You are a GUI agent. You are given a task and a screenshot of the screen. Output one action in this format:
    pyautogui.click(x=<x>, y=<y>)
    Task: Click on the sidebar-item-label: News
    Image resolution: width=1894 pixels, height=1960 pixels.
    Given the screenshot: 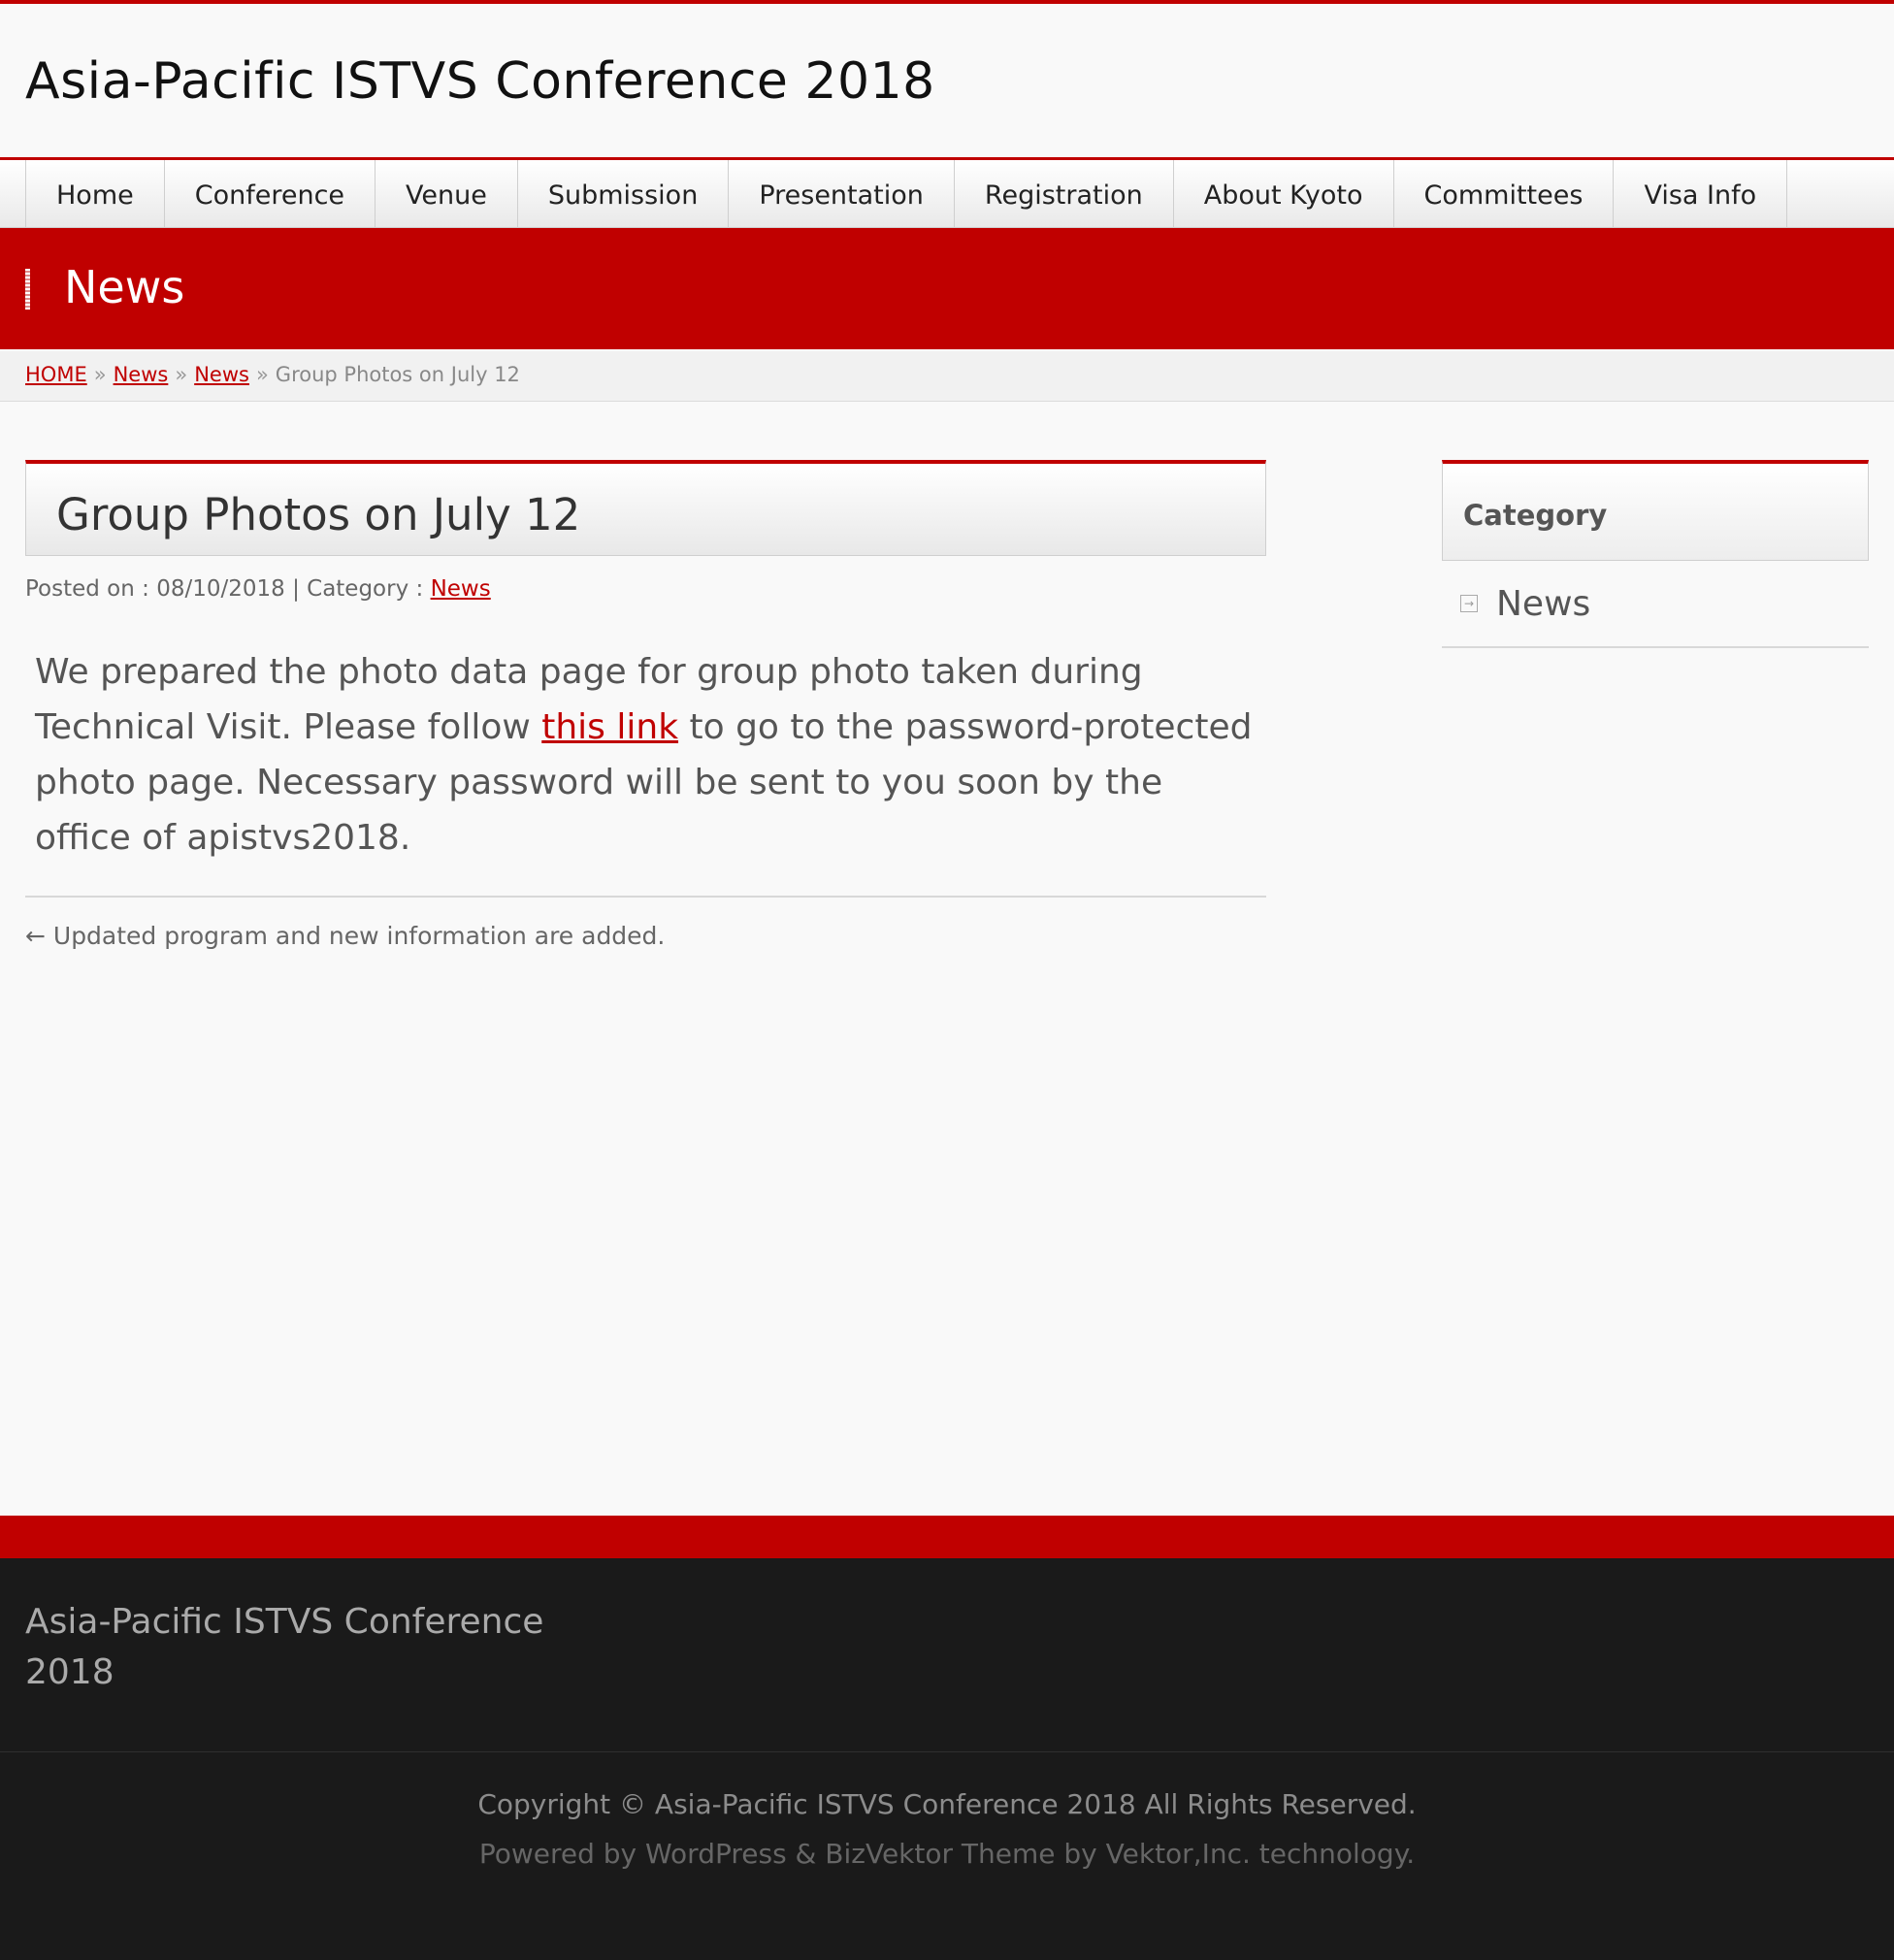 What is the action you would take?
    pyautogui.click(x=1543, y=604)
    